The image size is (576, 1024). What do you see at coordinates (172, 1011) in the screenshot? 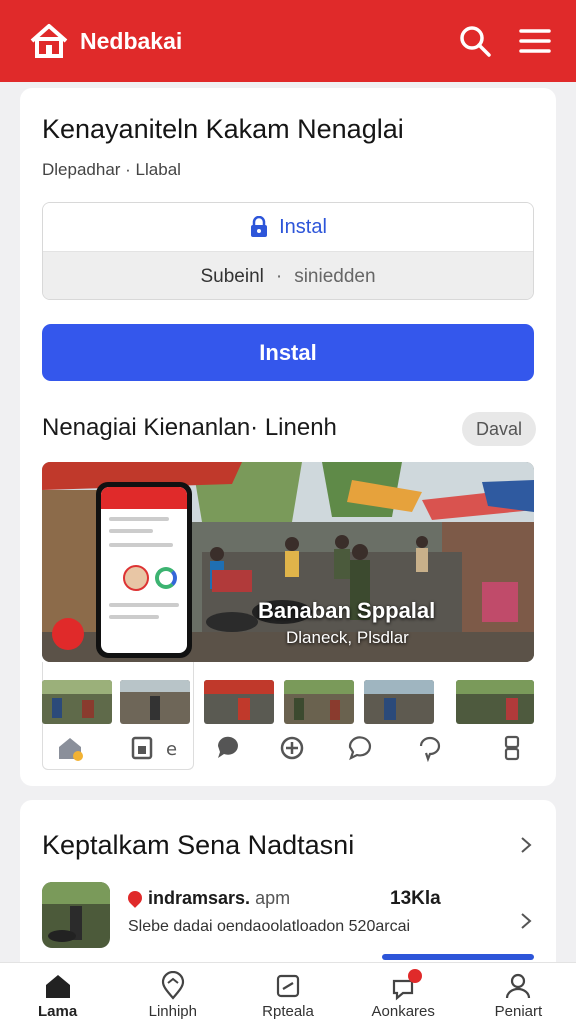
I see `nav-label: Linhiph` at bounding box center [172, 1011].